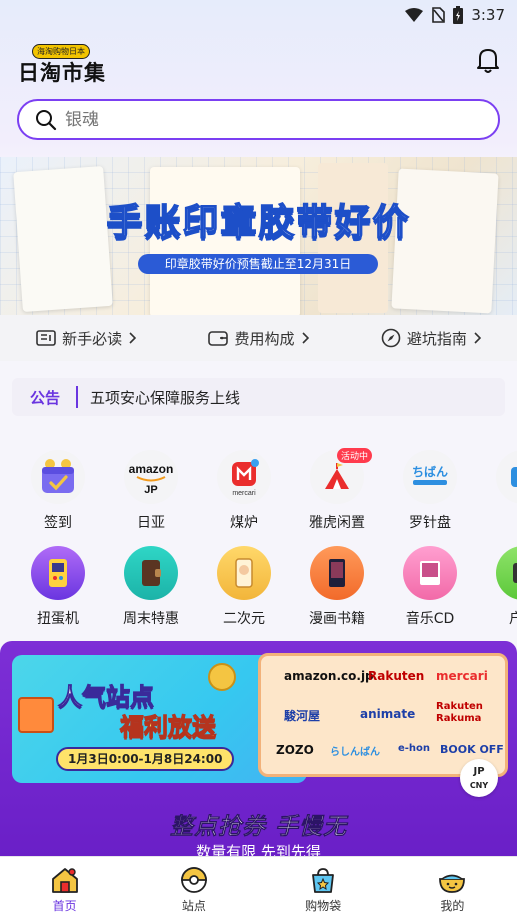 Image resolution: width=517 pixels, height=919 pixels. Describe the element at coordinates (295, 750) in the screenshot. I see `brand-logo: ZOZO` at that location.